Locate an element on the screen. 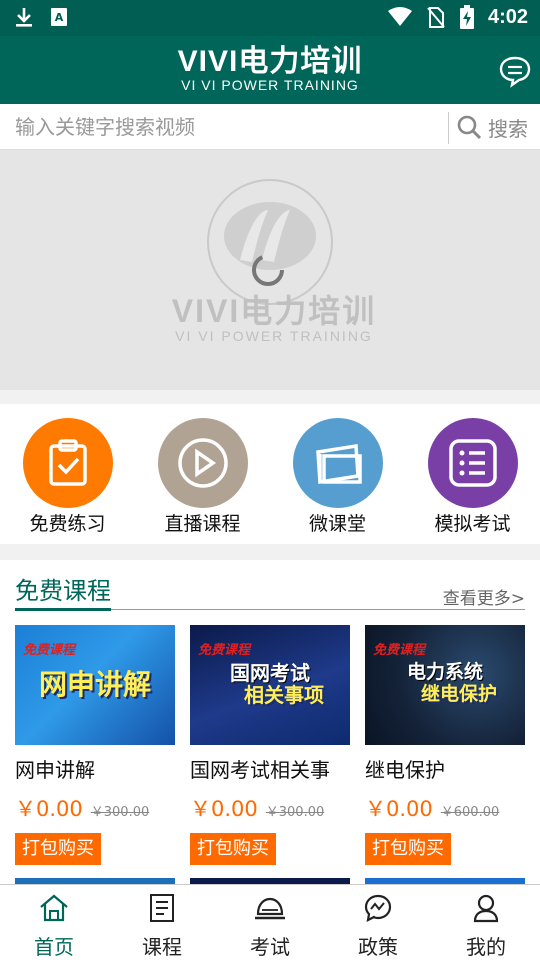  banner-brand-subtitle: VI VI POWER TRAINING is located at coordinates (274, 336).